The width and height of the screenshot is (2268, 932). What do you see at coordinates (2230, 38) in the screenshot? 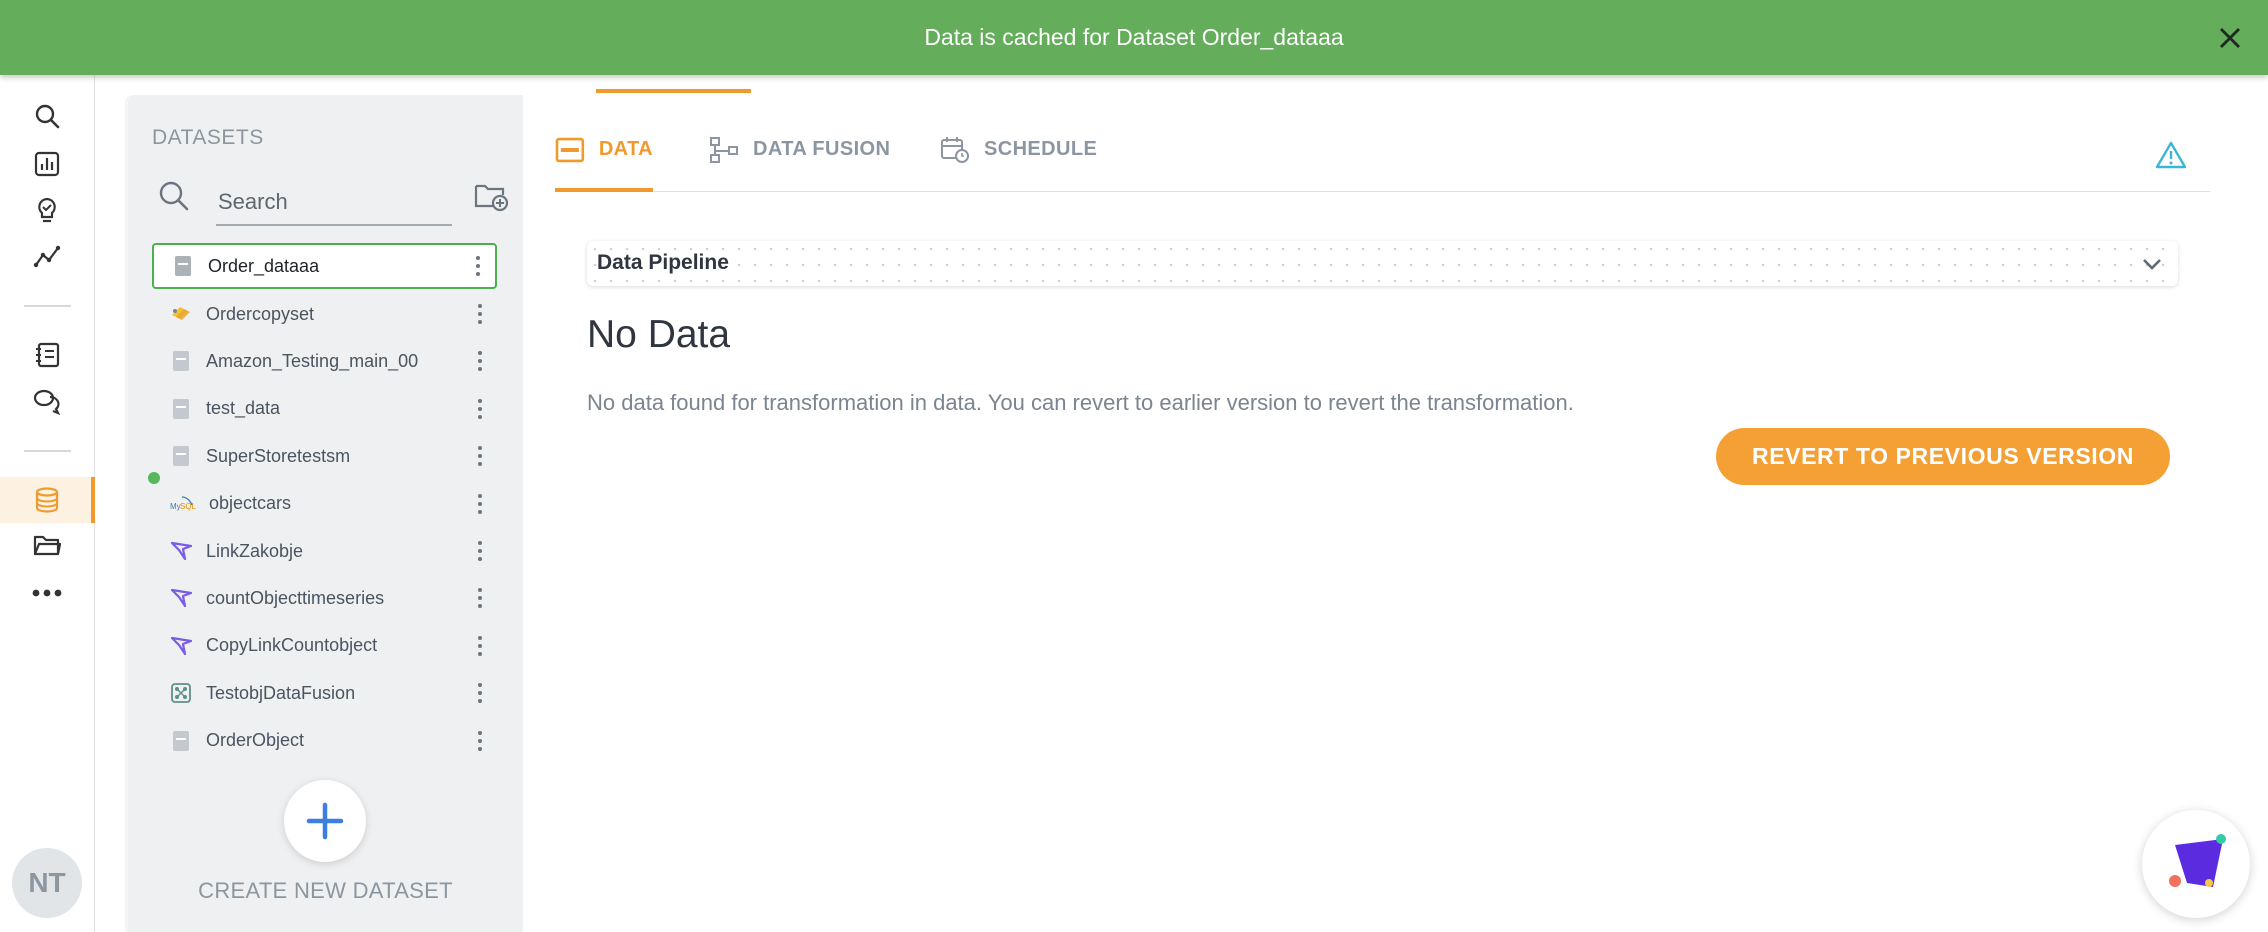
I see `close-icon` at bounding box center [2230, 38].